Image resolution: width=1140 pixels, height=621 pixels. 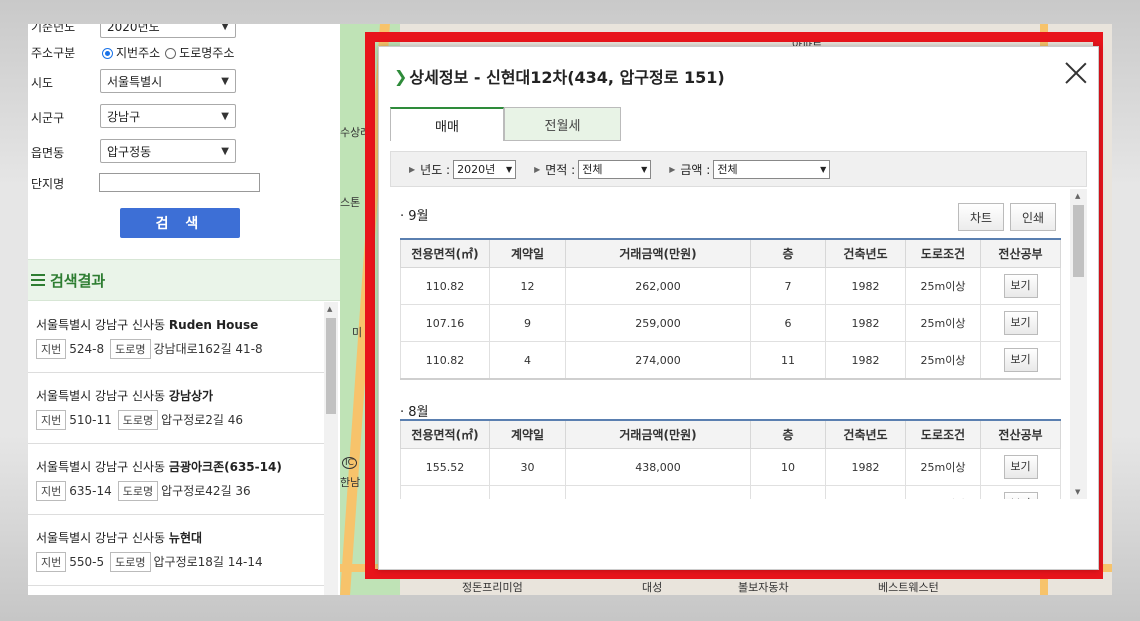 I want to click on list-icon, so click(x=38, y=280).